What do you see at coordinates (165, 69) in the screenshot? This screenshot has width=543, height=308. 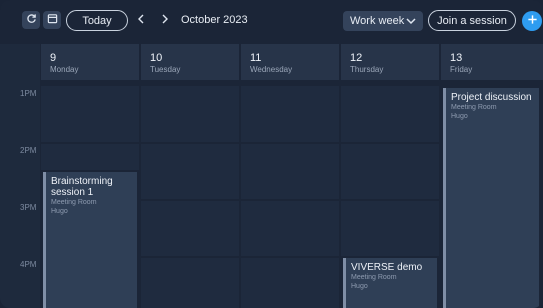 I see `day-name: Tuesday` at bounding box center [165, 69].